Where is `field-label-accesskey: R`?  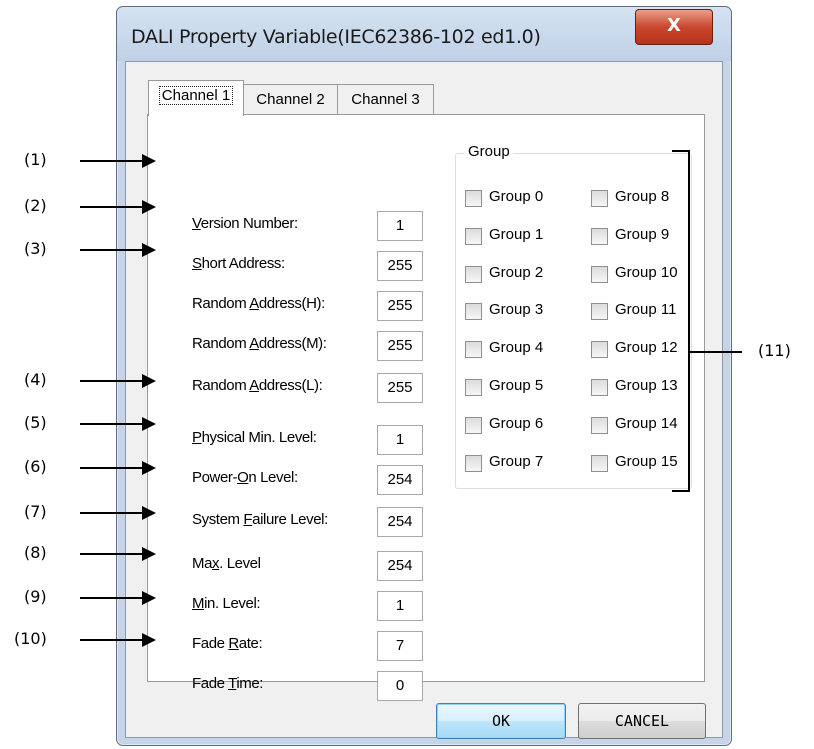 field-label-accesskey: R is located at coordinates (233, 643).